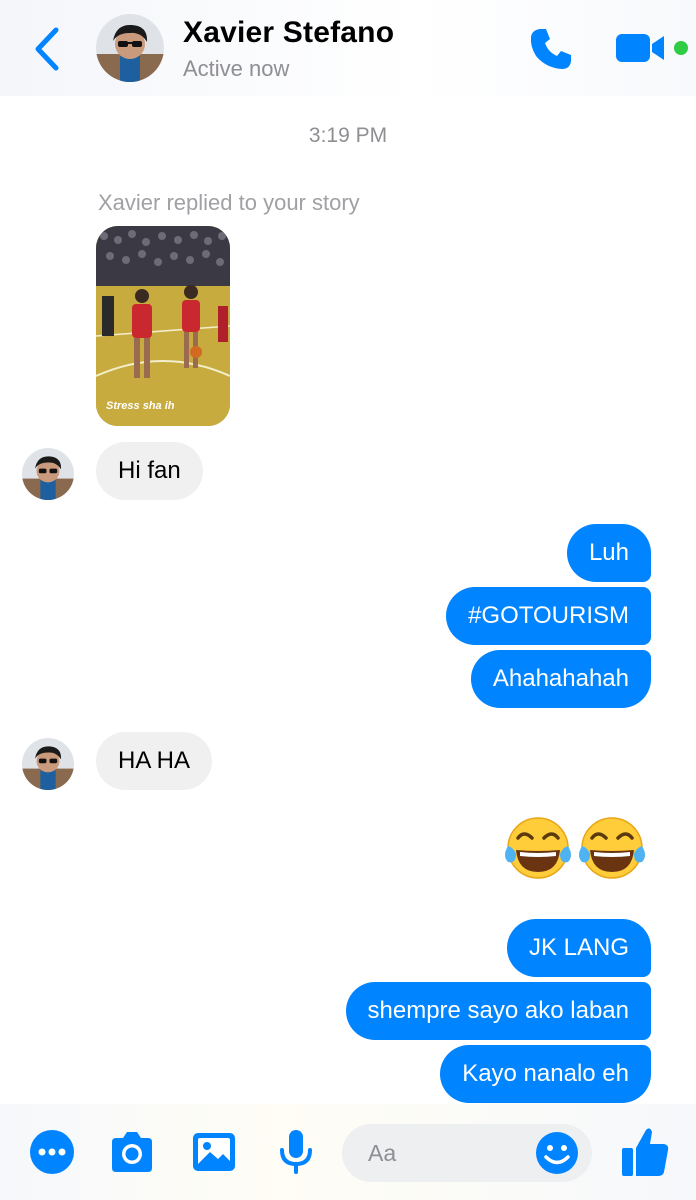  Describe the element at coordinates (560, 679) in the screenshot. I see `outgoing-message: Ahahahahah` at that location.